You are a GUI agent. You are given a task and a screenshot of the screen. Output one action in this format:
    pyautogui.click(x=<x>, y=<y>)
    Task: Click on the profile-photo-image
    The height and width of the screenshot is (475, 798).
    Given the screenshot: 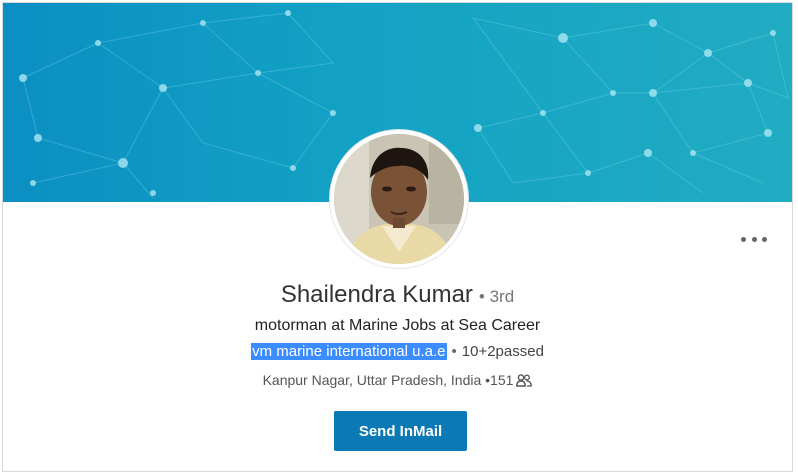 What is the action you would take?
    pyautogui.click(x=399, y=199)
    